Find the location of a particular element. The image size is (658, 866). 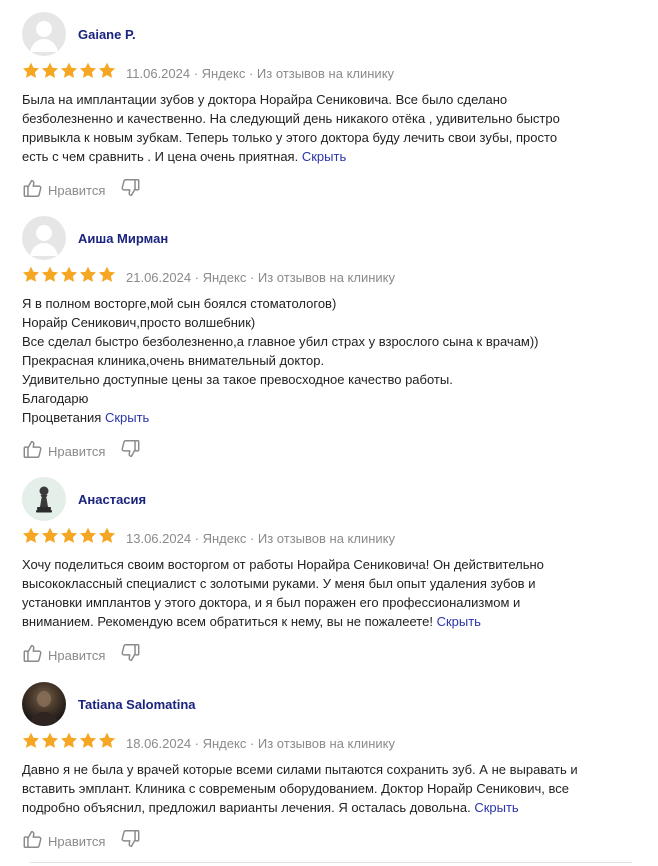

photo-avatar is located at coordinates (44, 704).